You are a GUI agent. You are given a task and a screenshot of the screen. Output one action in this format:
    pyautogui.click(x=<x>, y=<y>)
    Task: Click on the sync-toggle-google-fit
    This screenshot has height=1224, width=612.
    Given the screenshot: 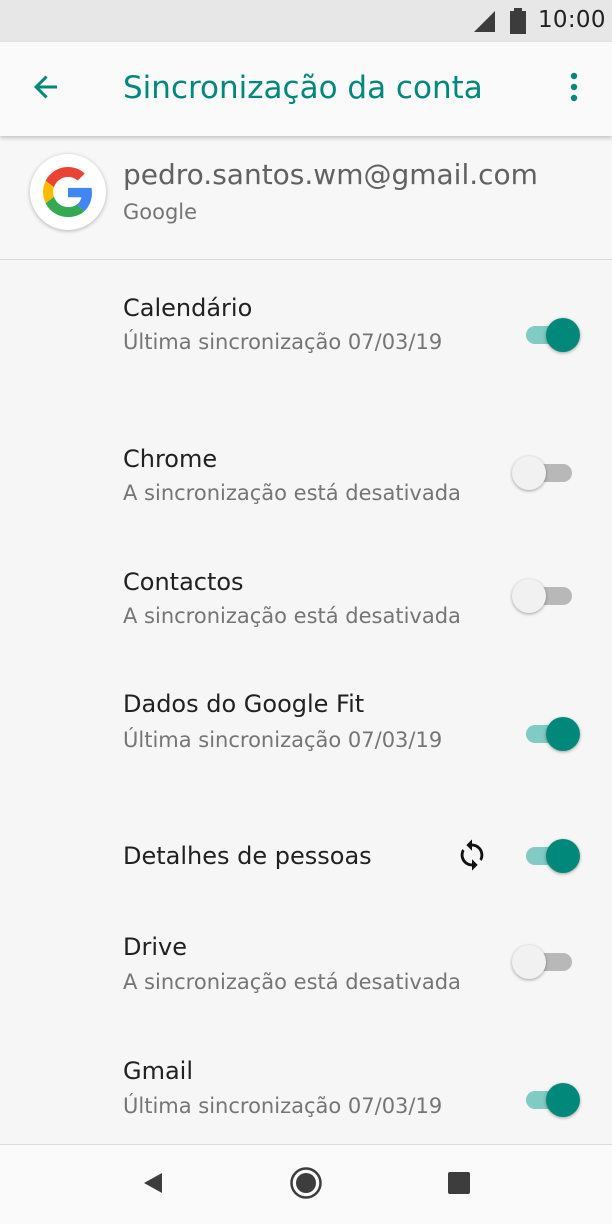 What is the action you would take?
    pyautogui.click(x=549, y=734)
    